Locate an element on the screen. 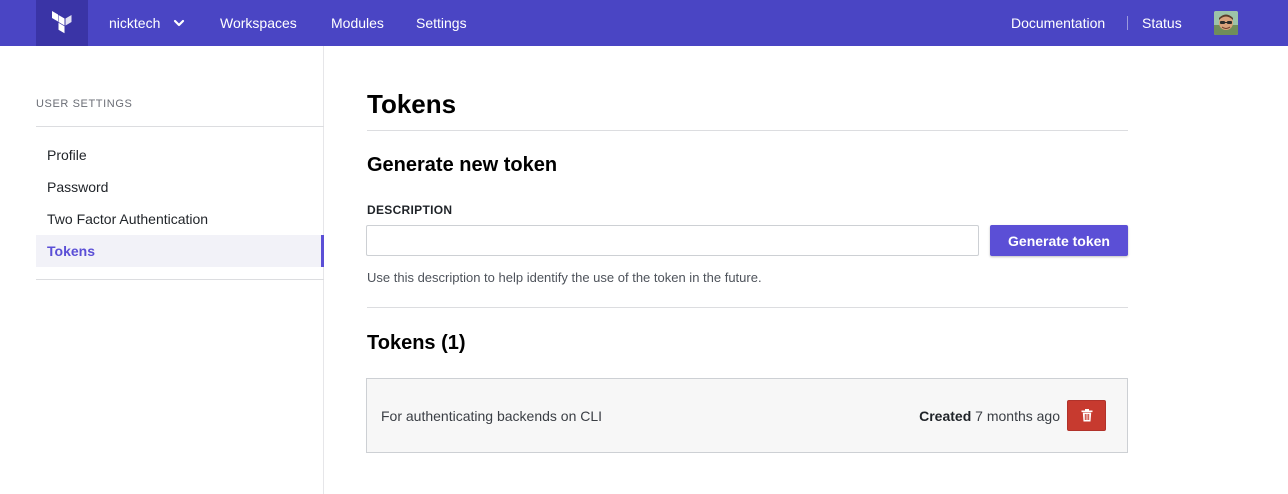 This screenshot has width=1288, height=494. terraform-logo is located at coordinates (62, 23).